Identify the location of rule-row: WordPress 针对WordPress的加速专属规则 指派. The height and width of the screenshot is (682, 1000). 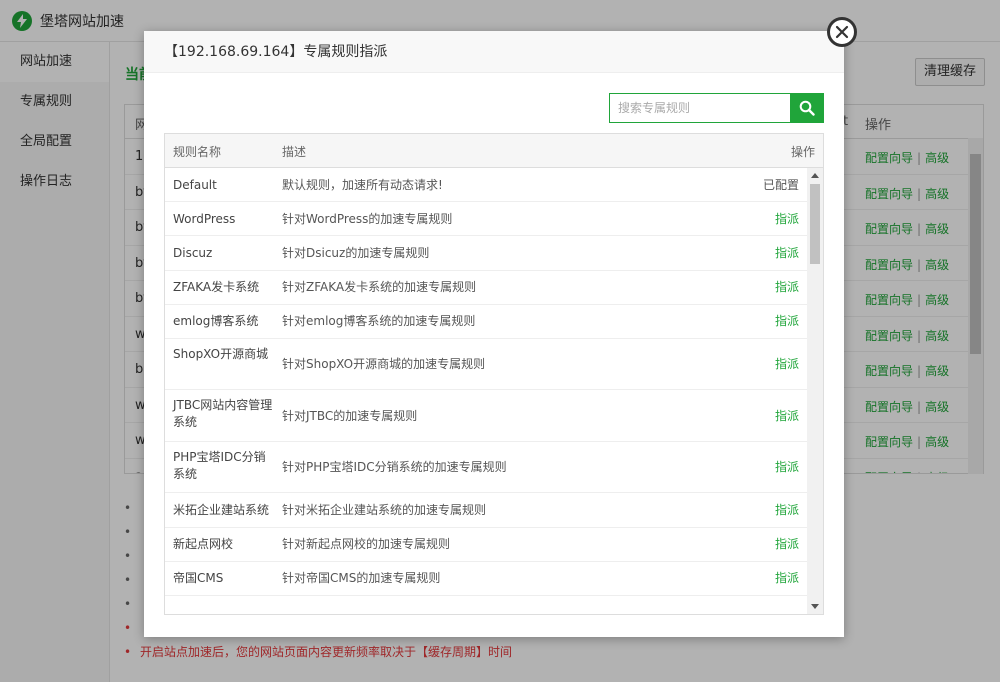
(486, 219).